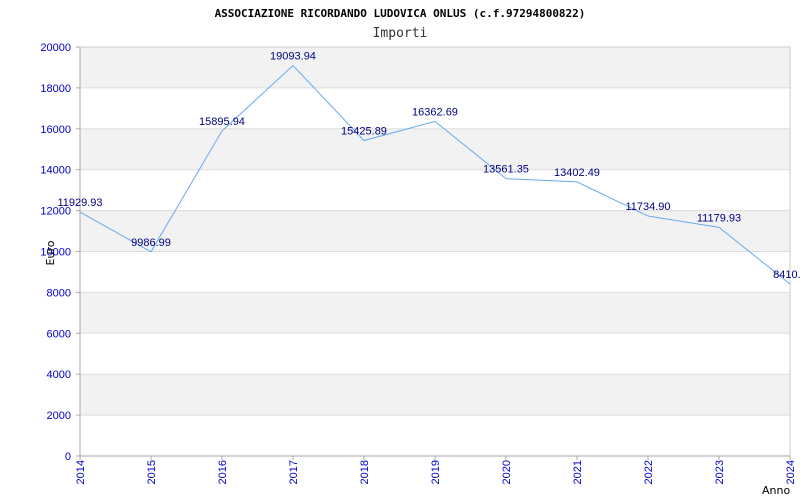 The width and height of the screenshot is (800, 500). What do you see at coordinates (222, 122) in the screenshot?
I see `data-label: 15895.94` at bounding box center [222, 122].